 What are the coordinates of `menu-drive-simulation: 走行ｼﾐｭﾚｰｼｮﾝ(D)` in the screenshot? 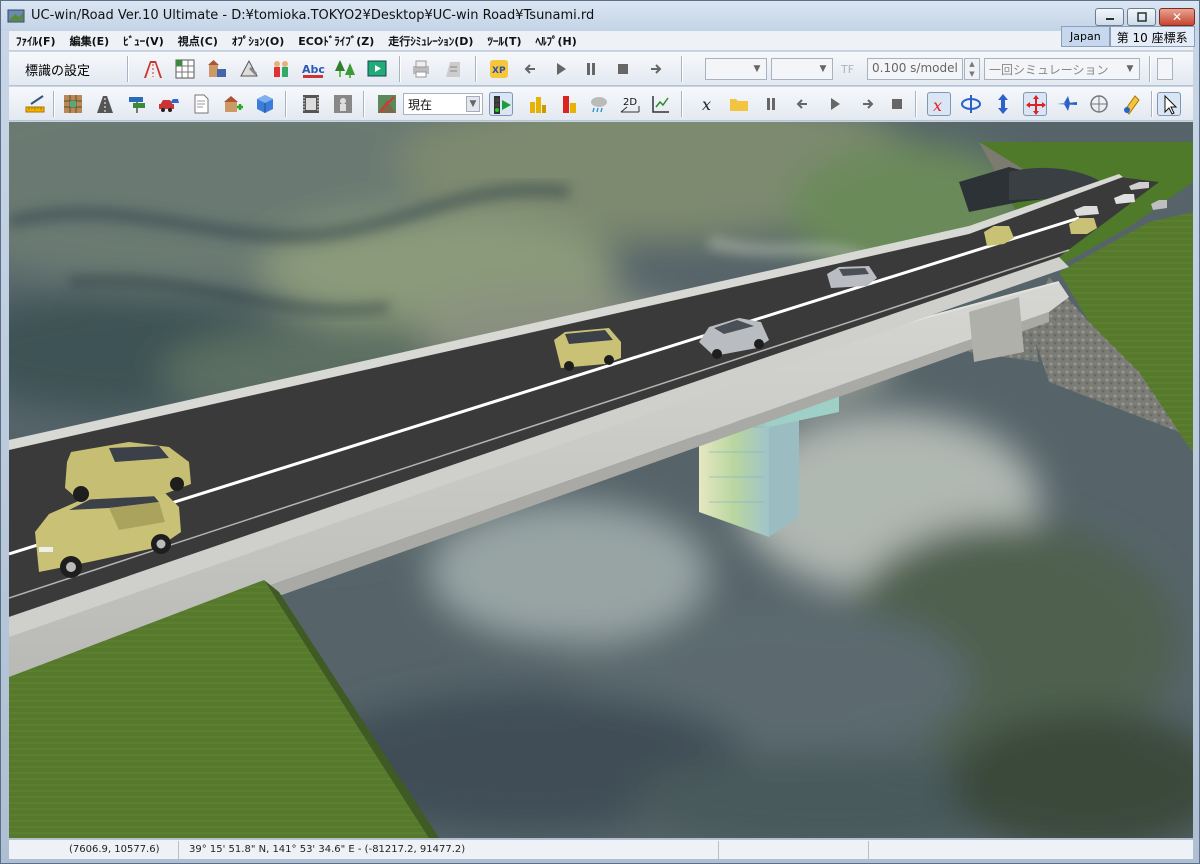 It's located at (430, 41).